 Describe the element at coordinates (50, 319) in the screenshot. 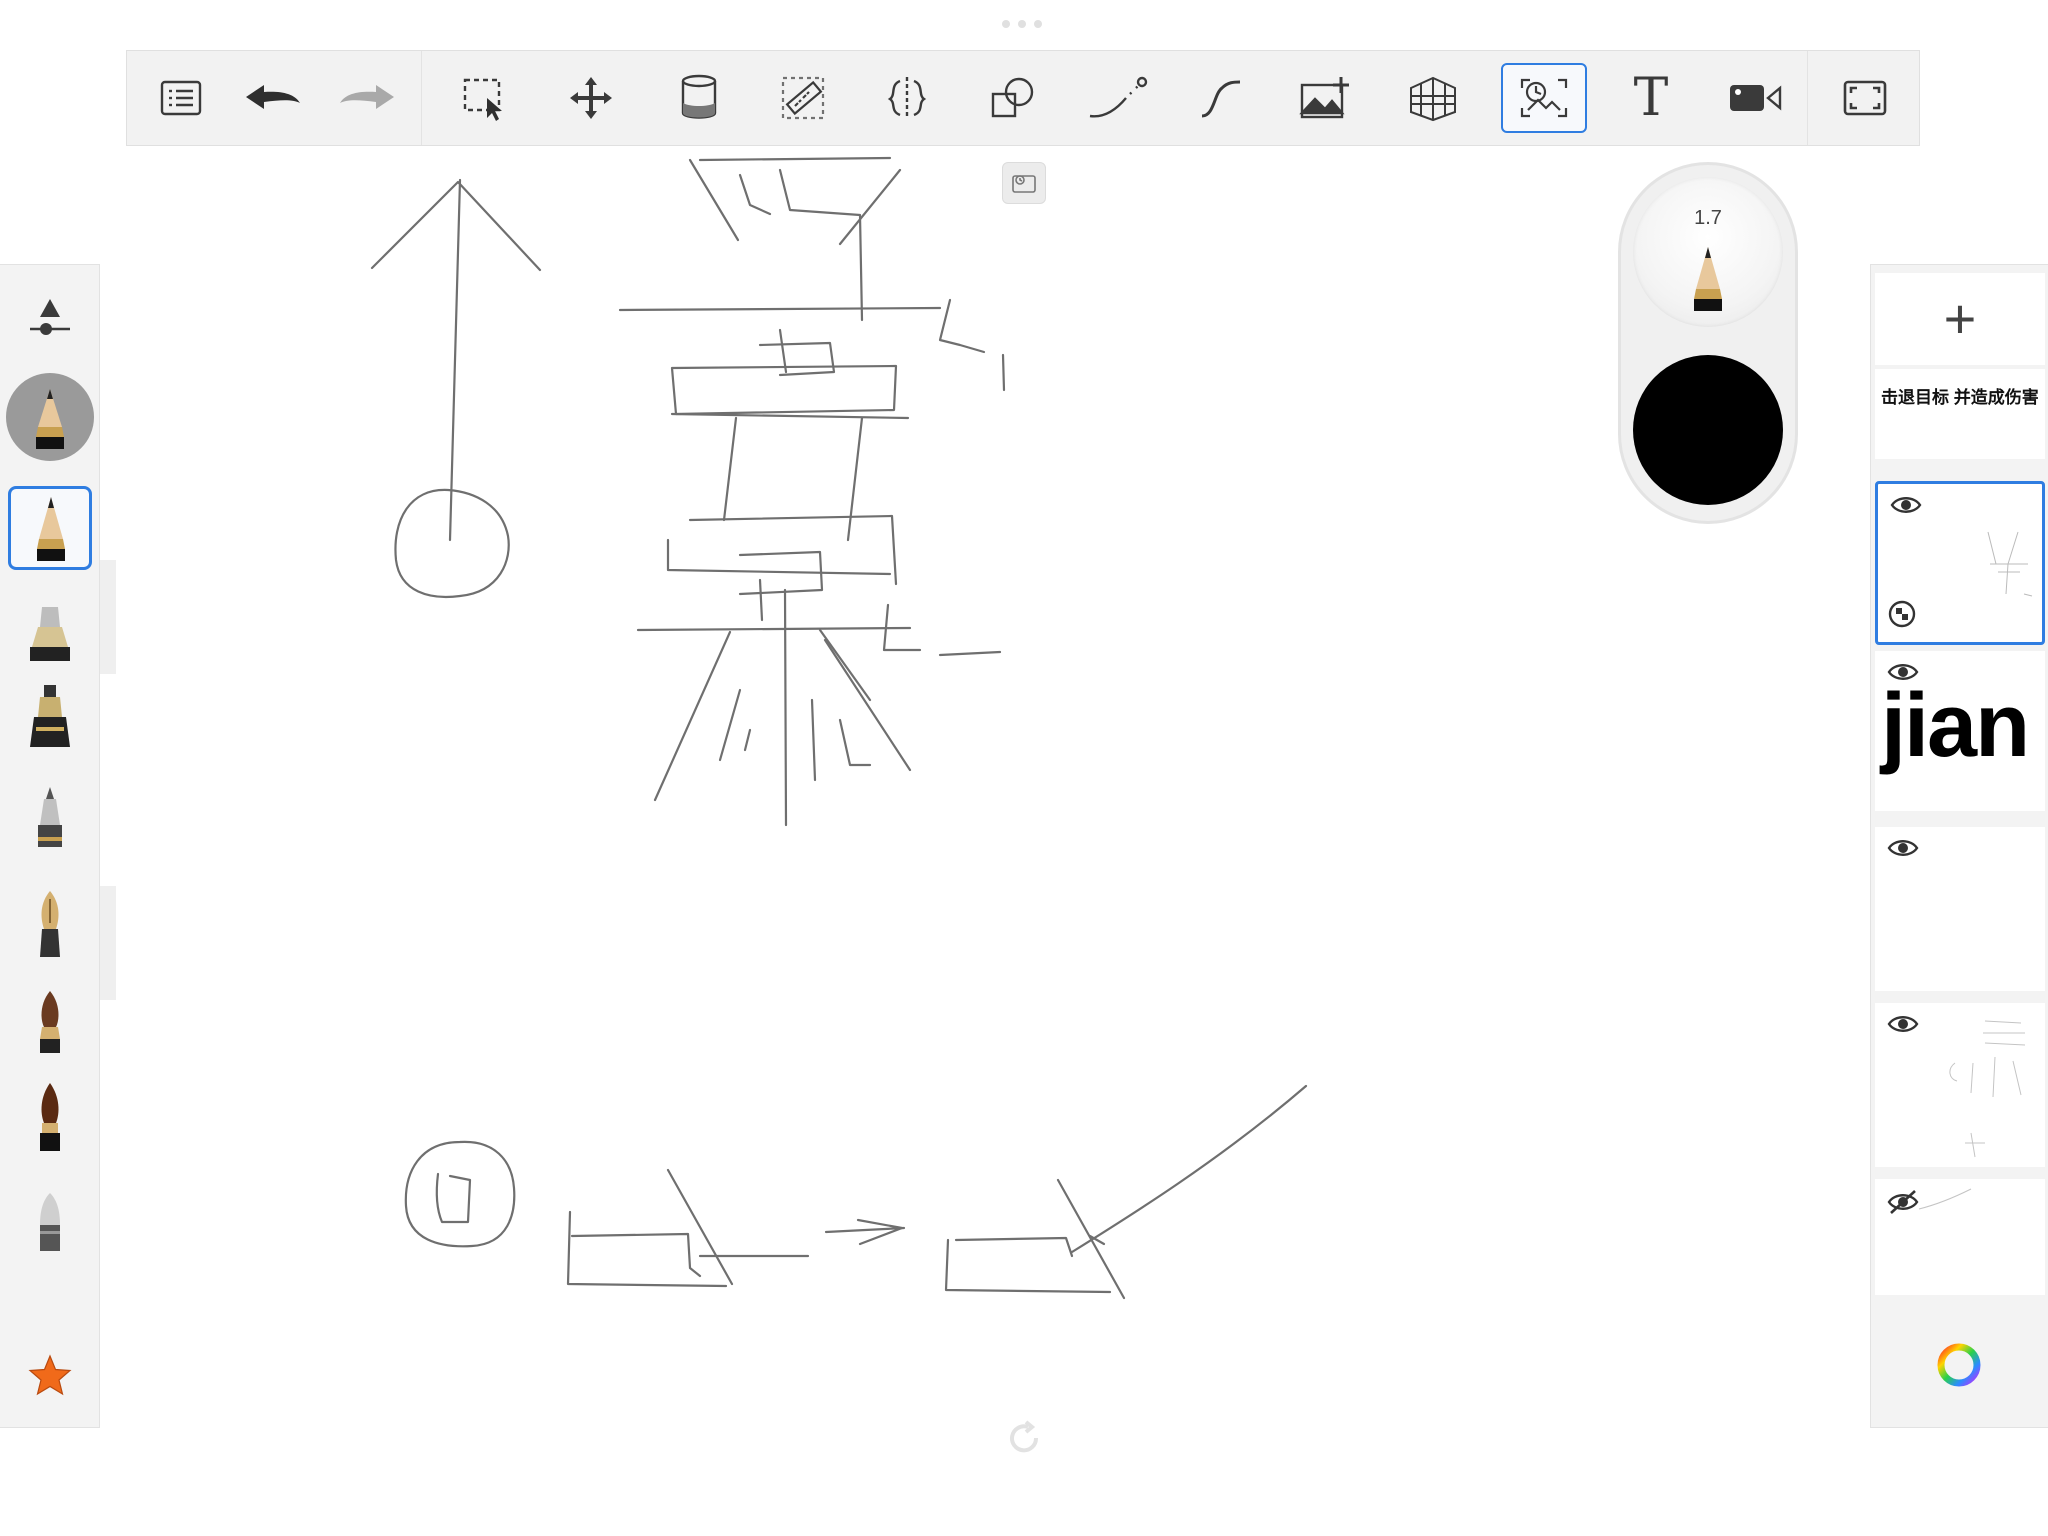

I see `opacity-slider-icon` at that location.